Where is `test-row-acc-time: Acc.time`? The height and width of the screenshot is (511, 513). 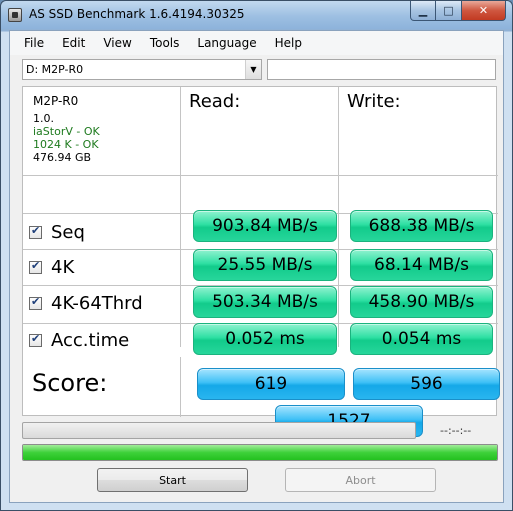 test-row-acc-time: Acc.time is located at coordinates (79, 340).